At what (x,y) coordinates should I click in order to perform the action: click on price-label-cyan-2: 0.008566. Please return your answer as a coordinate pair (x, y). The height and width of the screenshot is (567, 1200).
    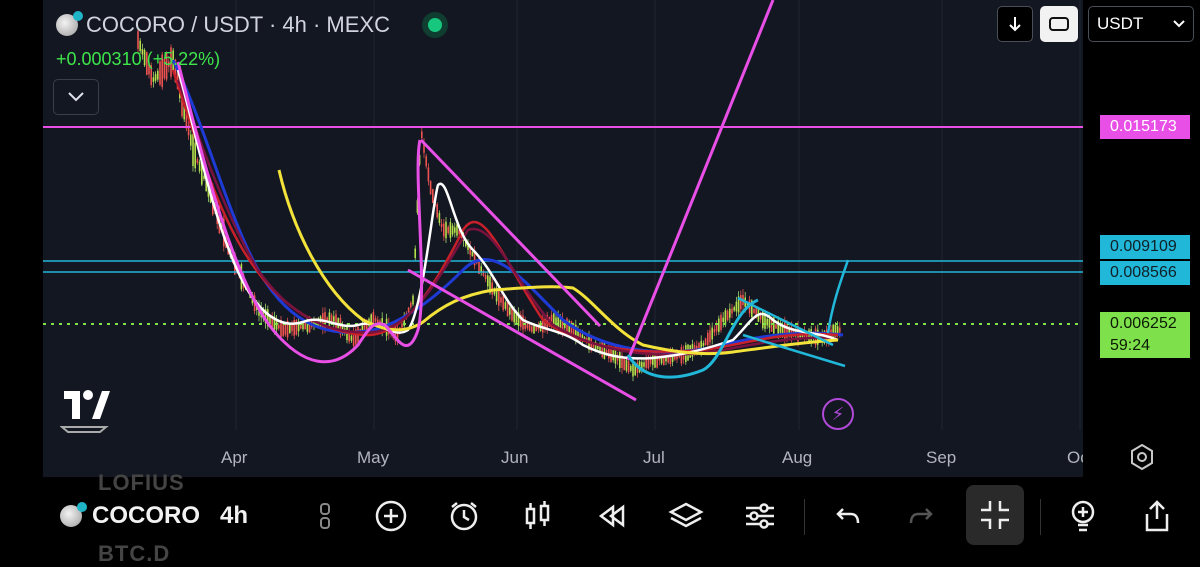
    Looking at the image, I should click on (1145, 273).